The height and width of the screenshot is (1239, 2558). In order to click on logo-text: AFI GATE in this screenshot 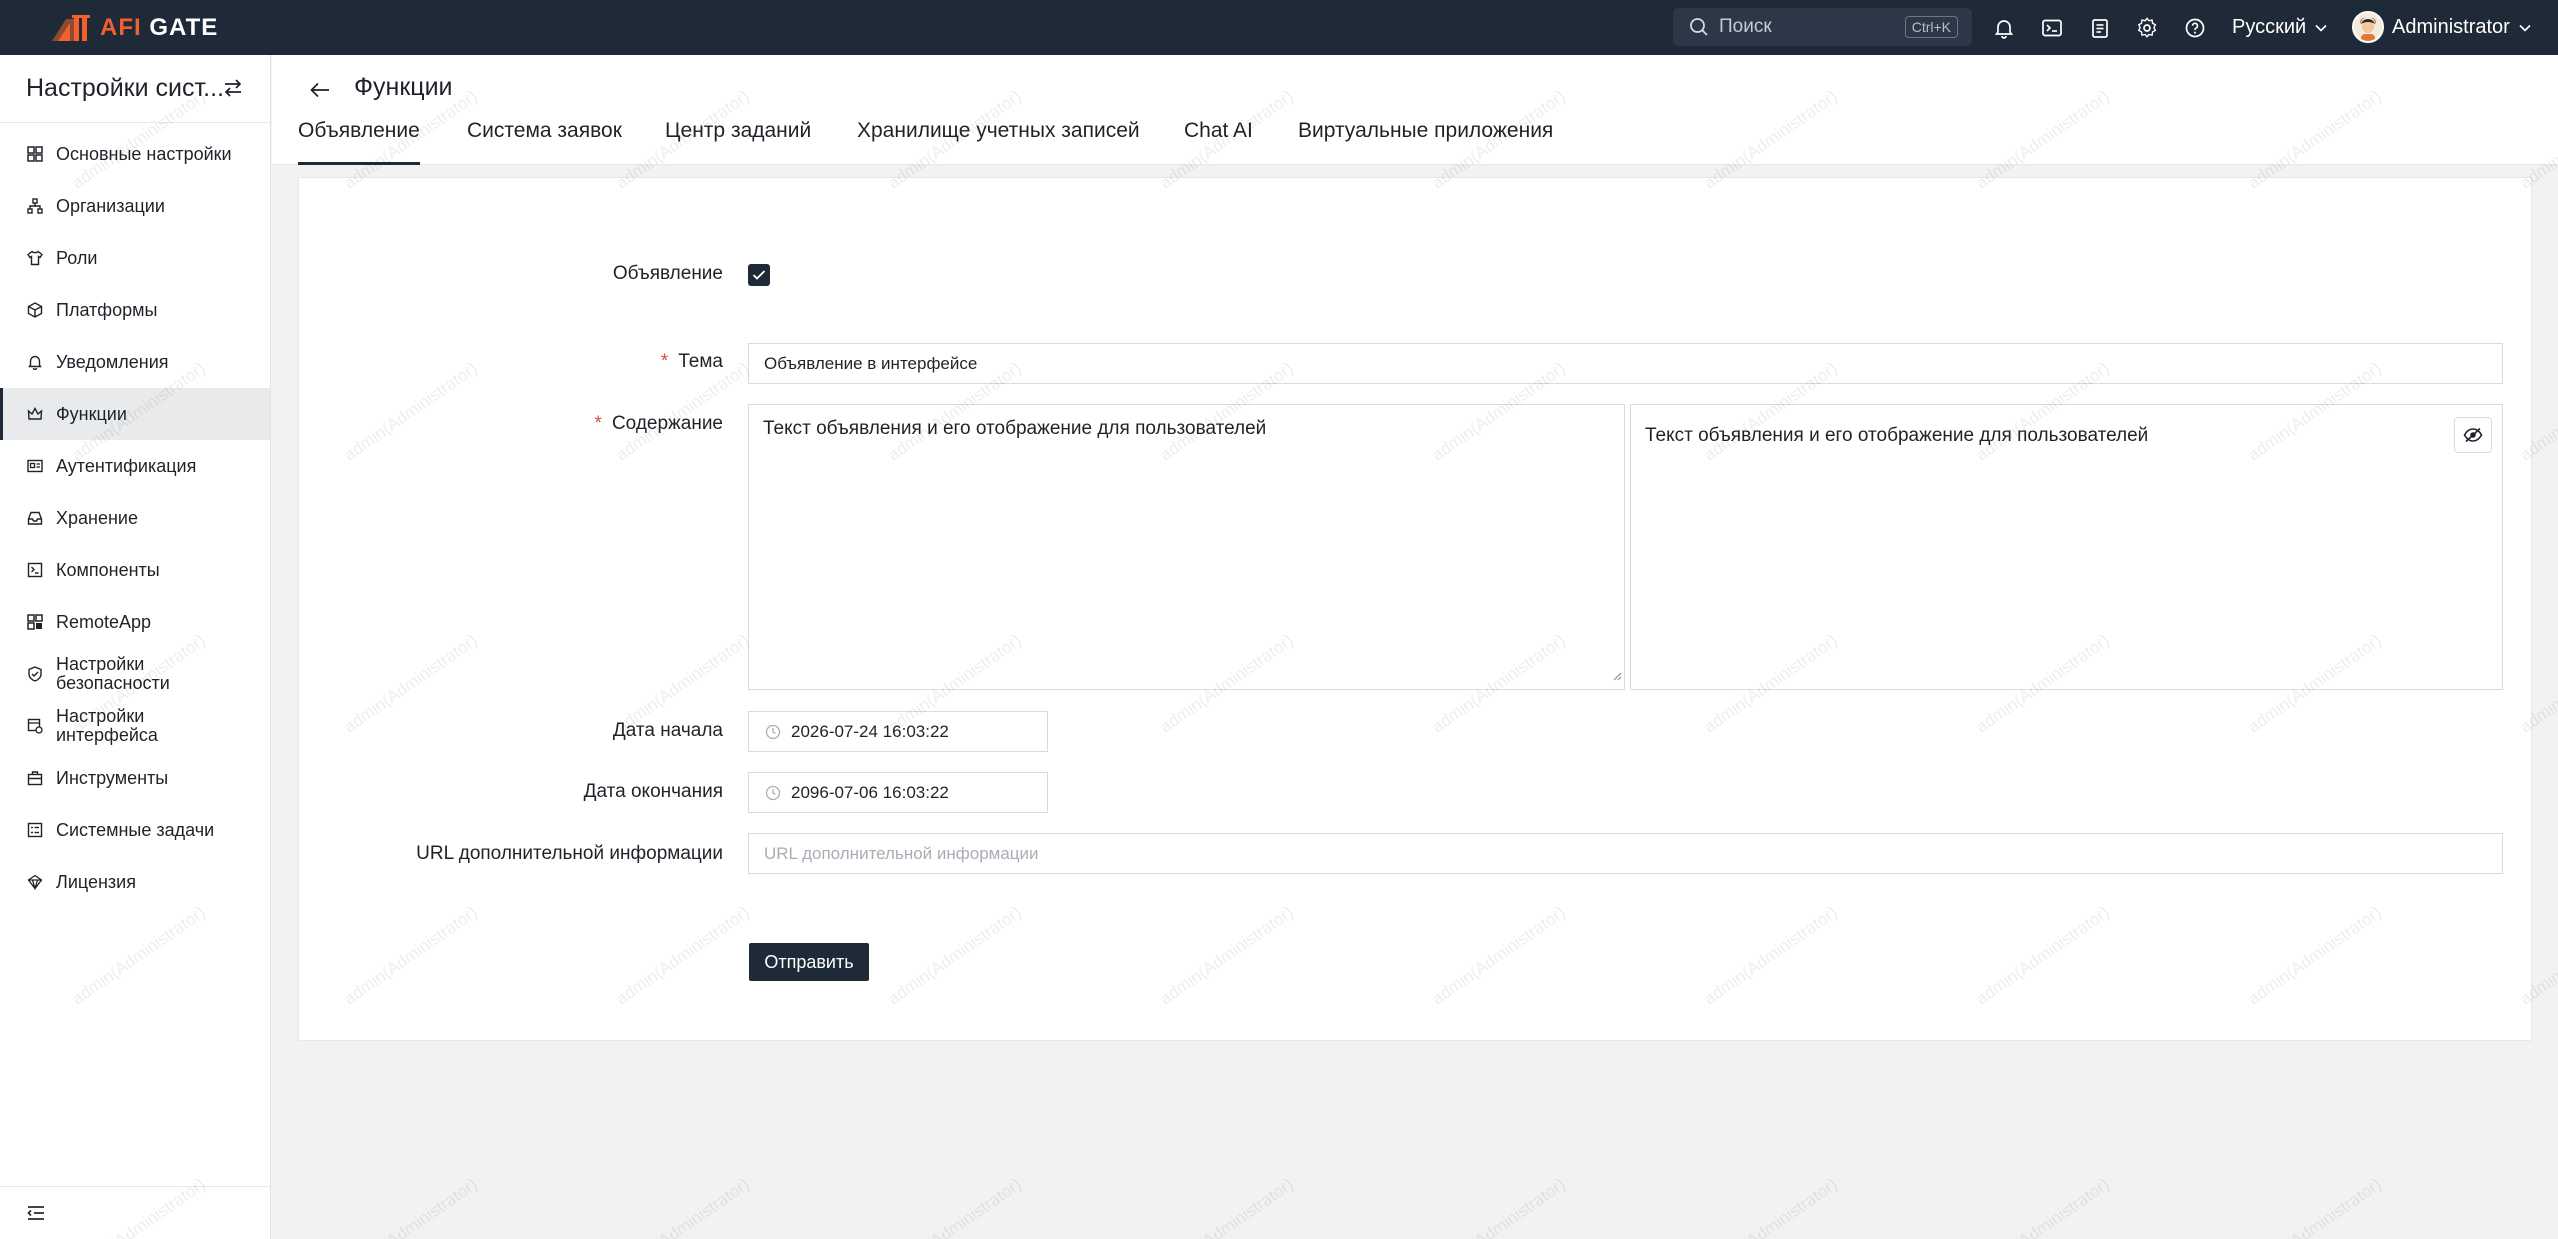, I will do `click(159, 27)`.